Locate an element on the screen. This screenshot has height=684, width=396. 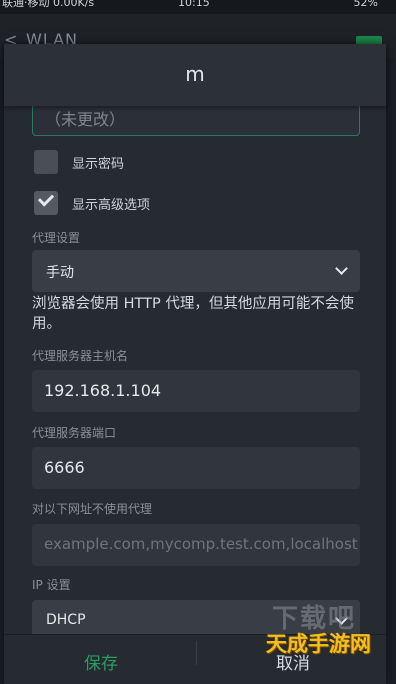
proxy-hostname-input: 192.168.1.104 is located at coordinates (196, 391).